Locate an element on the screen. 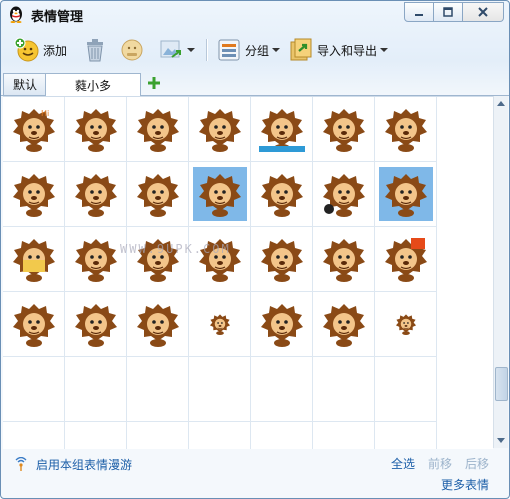 The height and width of the screenshot is (499, 510). import-export-button: 导入和导出 is located at coordinates (338, 50).